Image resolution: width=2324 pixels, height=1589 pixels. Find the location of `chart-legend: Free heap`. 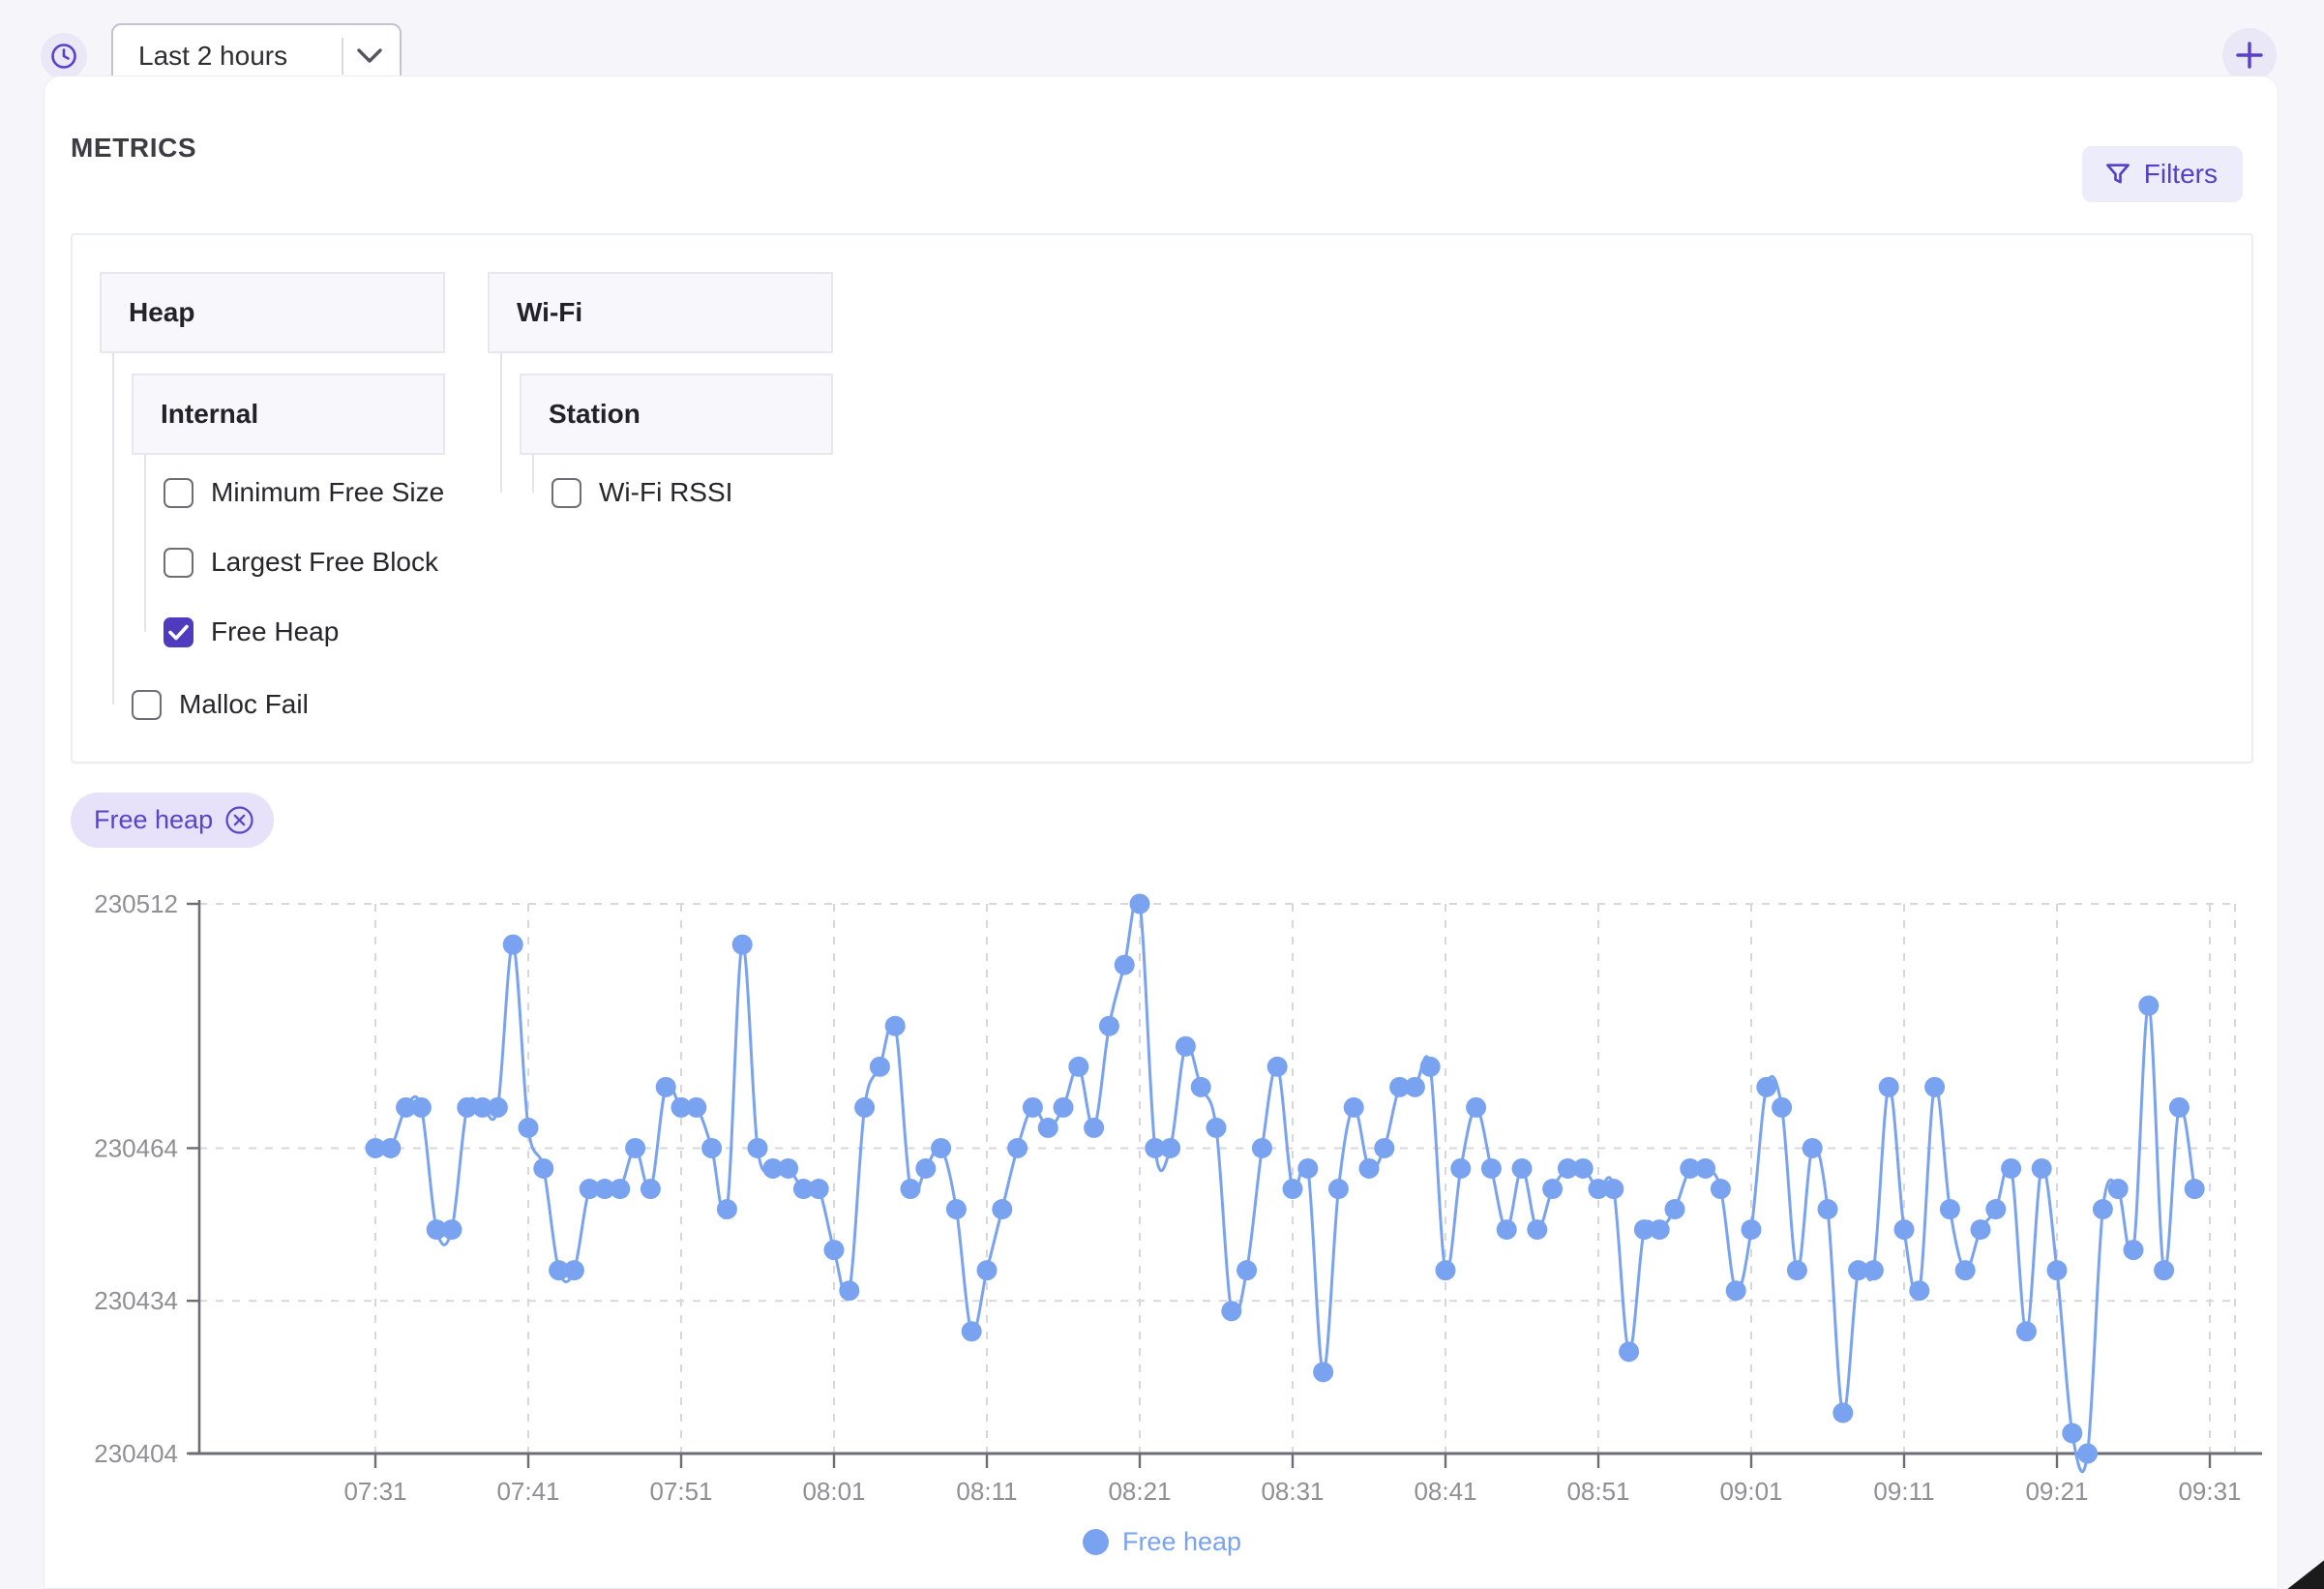

chart-legend: Free heap is located at coordinates (1162, 1542).